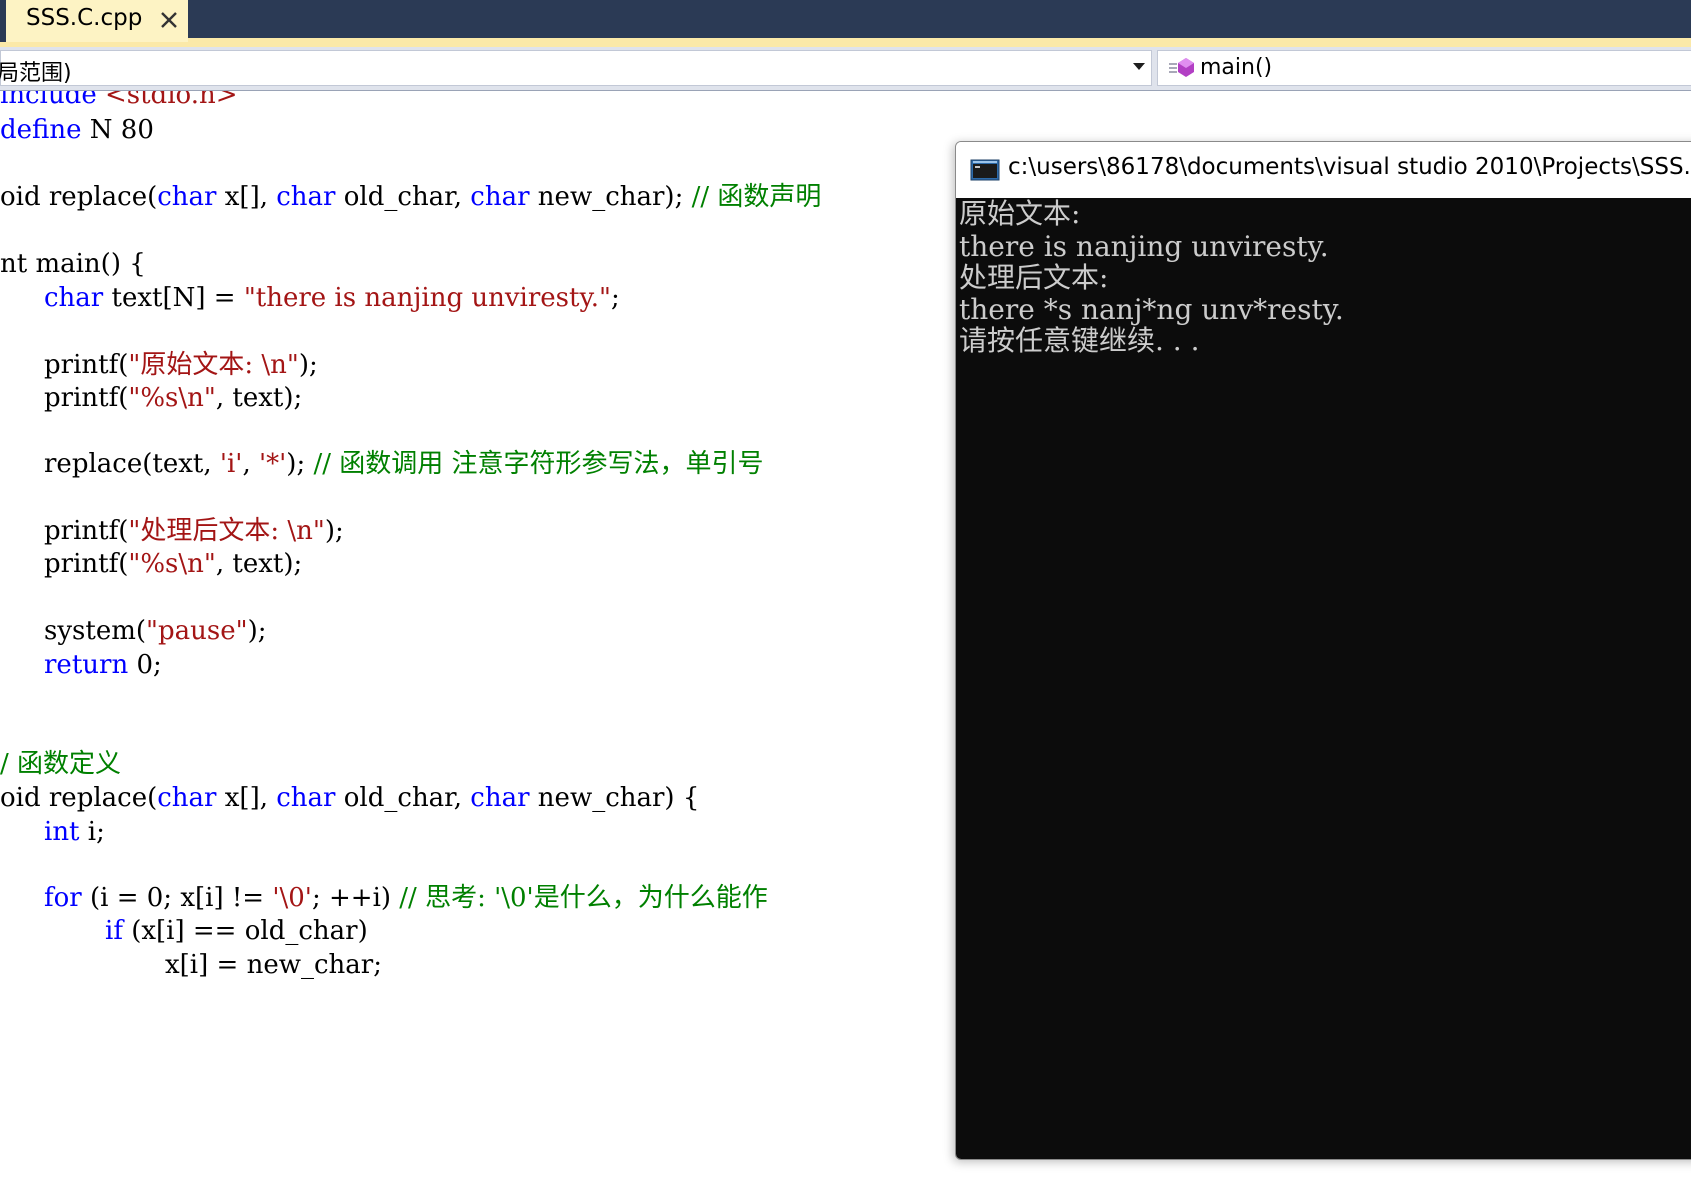 This screenshot has height=1198, width=1691. What do you see at coordinates (576, 68) in the screenshot?
I see `scope-dropdown: 局范围)` at bounding box center [576, 68].